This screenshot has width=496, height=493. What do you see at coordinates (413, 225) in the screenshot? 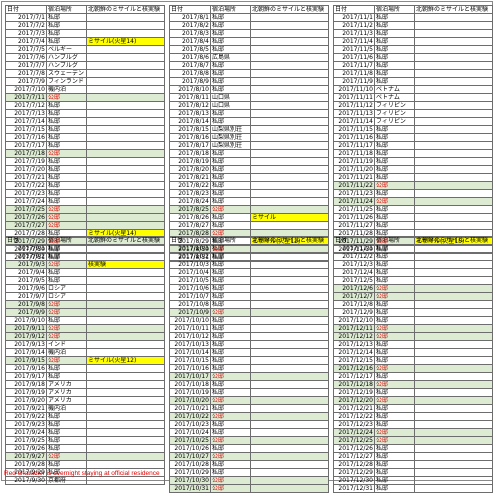
I see `table-row: 2017/11/27 私邸` at bounding box center [413, 225].